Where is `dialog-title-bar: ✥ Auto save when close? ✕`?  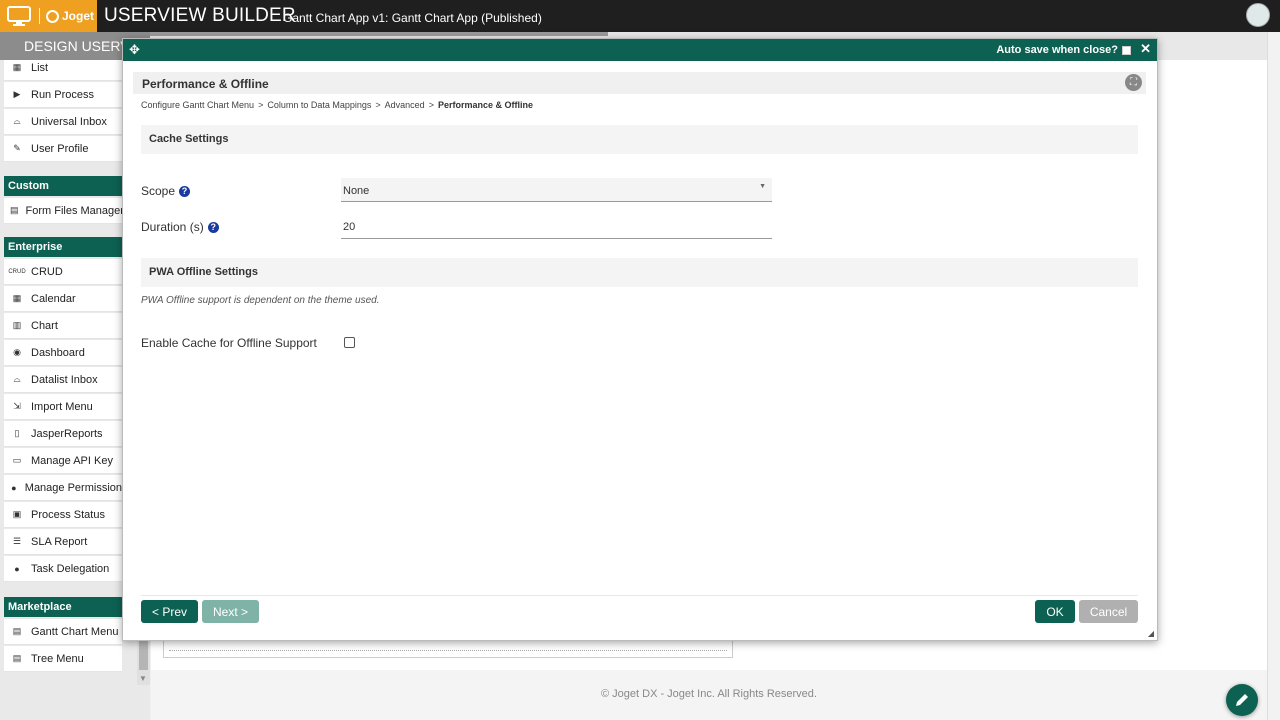 dialog-title-bar: ✥ Auto save when close? ✕ is located at coordinates (640, 50).